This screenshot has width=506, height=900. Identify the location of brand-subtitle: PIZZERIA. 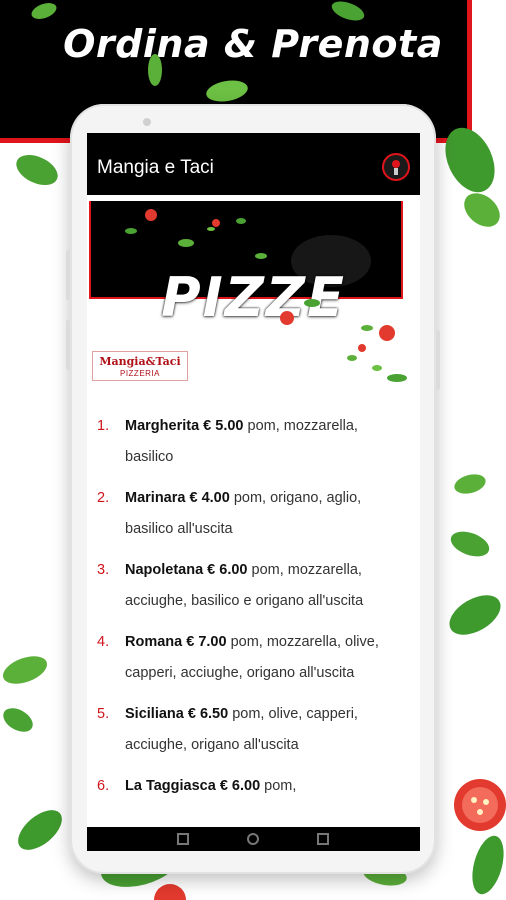
(139, 373).